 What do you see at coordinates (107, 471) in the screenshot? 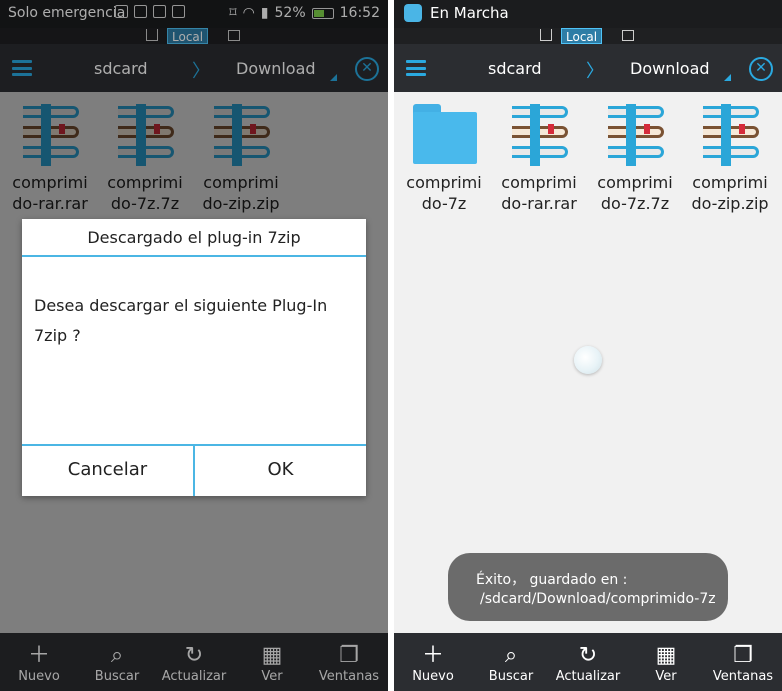
I see `cancel-button: Cancelar` at bounding box center [107, 471].